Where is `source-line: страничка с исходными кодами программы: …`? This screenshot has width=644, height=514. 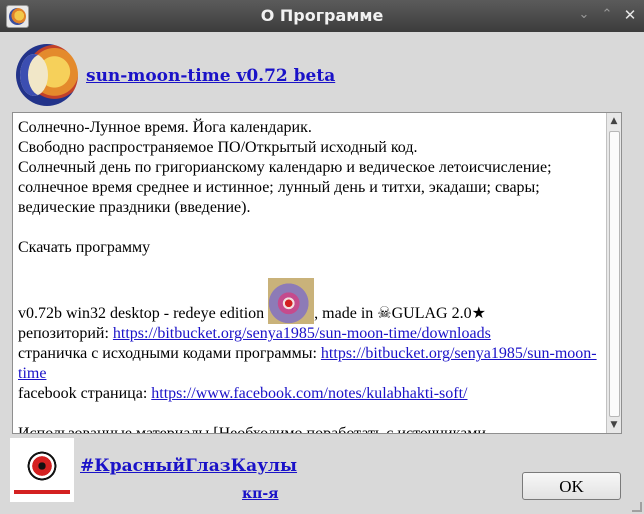
source-line: страничка с исходными кодами программы: … is located at coordinates (308, 364).